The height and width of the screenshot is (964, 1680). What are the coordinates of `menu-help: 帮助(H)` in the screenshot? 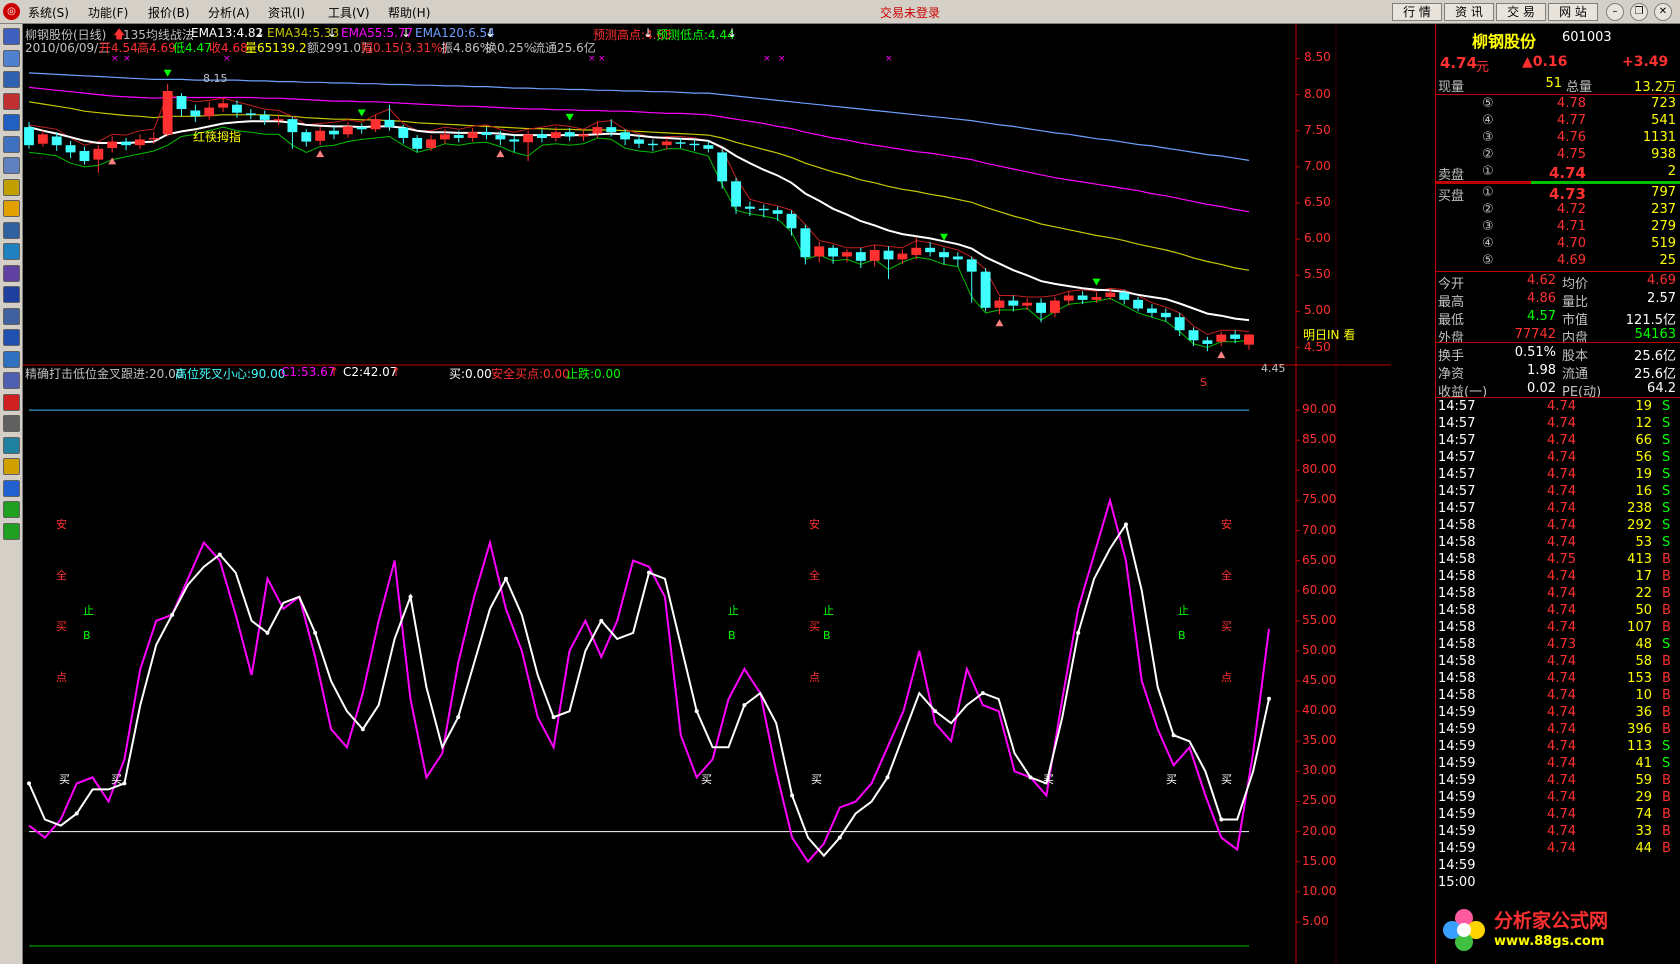 It's located at (409, 12).